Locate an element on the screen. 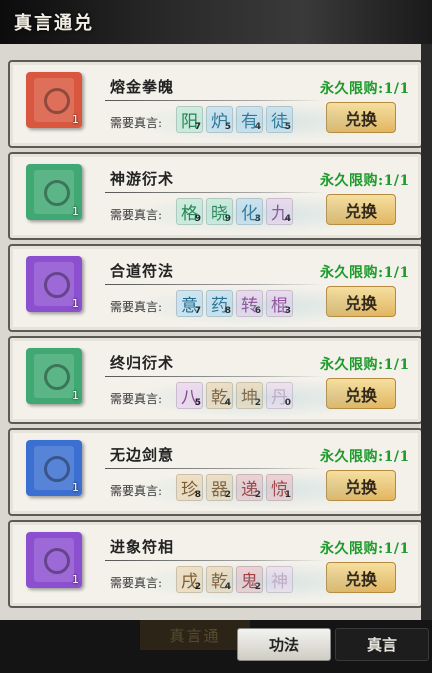 Image resolution: width=432 pixels, height=673 pixels. zhenyan-glyph-char: 转 is located at coordinates (249, 306).